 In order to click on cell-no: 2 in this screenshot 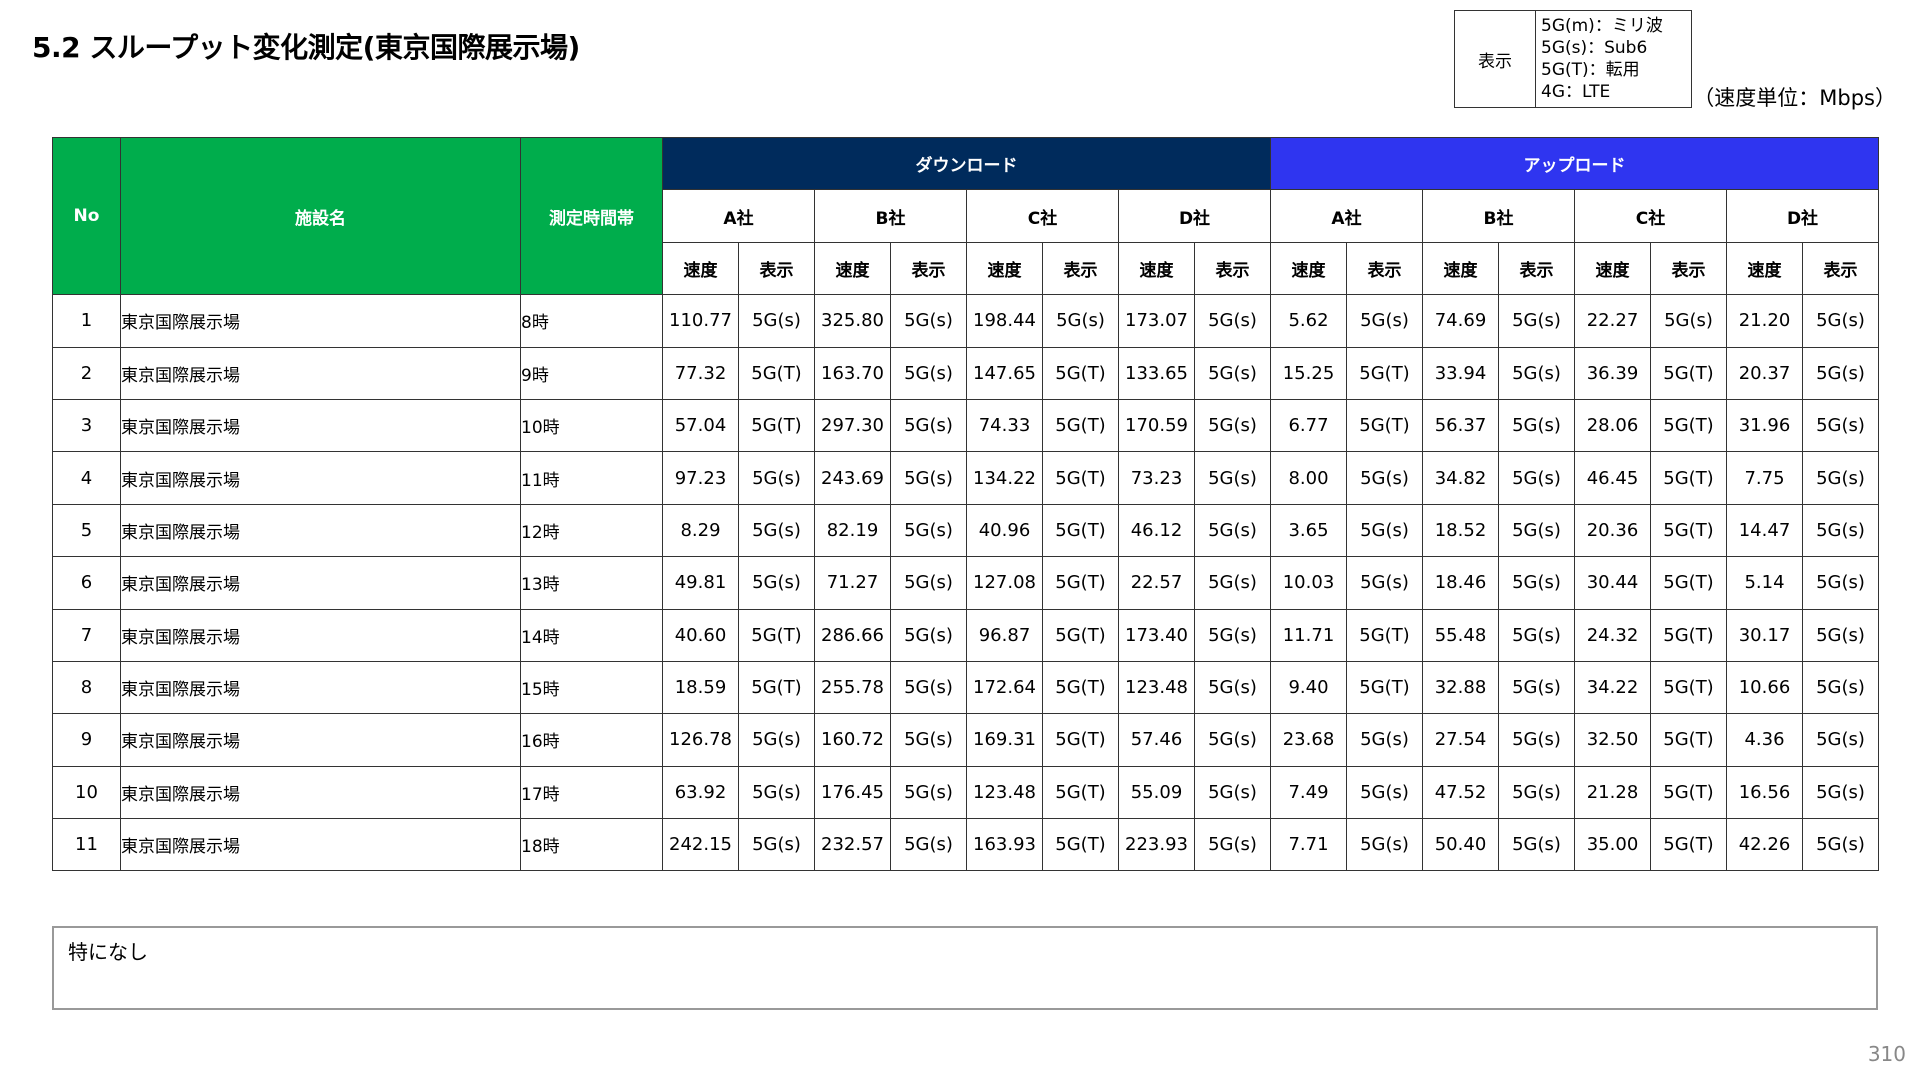, I will do `click(86, 373)`.